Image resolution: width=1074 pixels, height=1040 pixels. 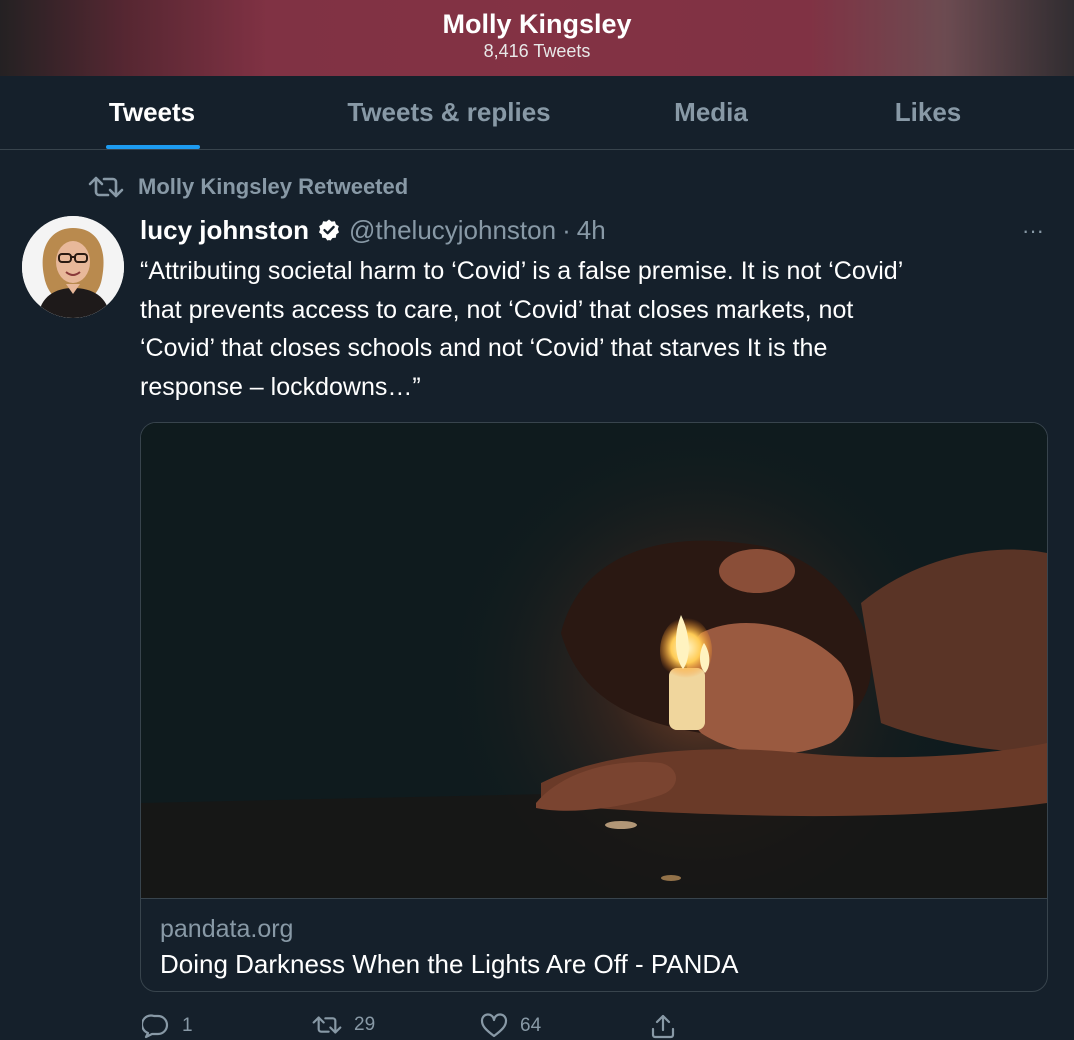 I want to click on active-tab-indicator, so click(x=153, y=147).